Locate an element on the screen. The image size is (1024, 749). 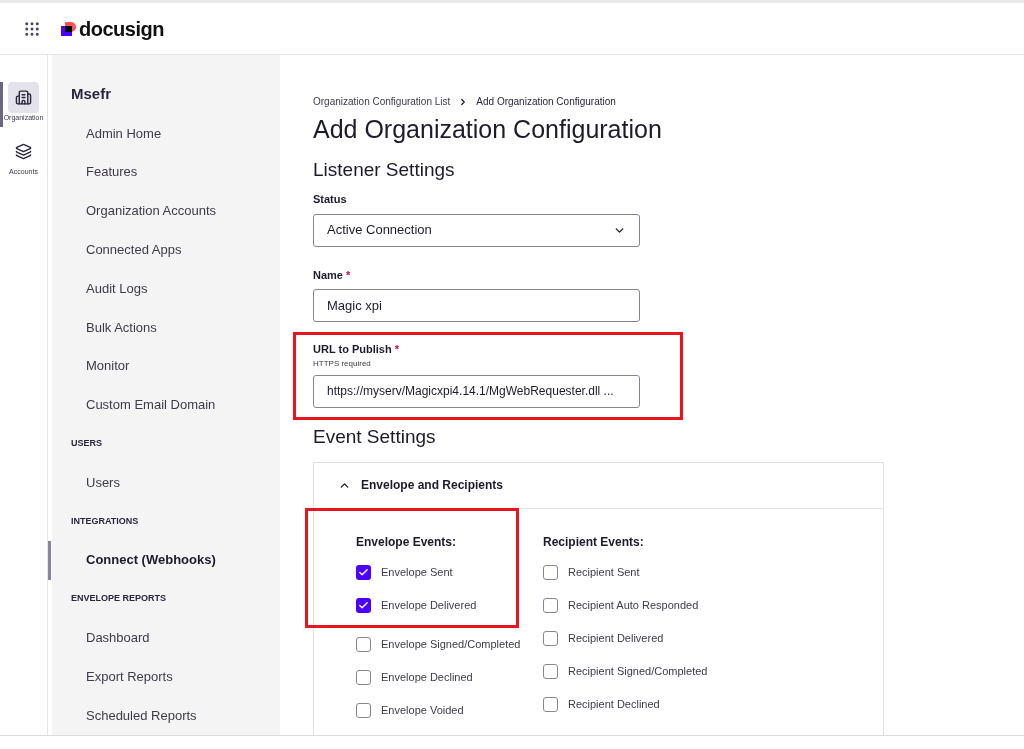
layers-icon is located at coordinates (23, 151).